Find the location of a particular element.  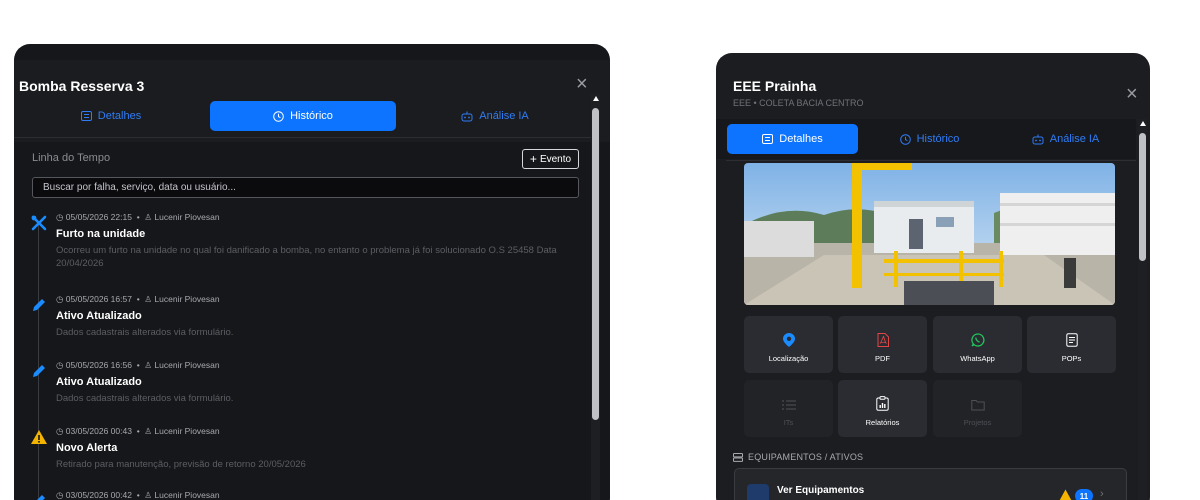

equipment-section-title: EQUIPAMENTOS / ATIVOS is located at coordinates (798, 457).